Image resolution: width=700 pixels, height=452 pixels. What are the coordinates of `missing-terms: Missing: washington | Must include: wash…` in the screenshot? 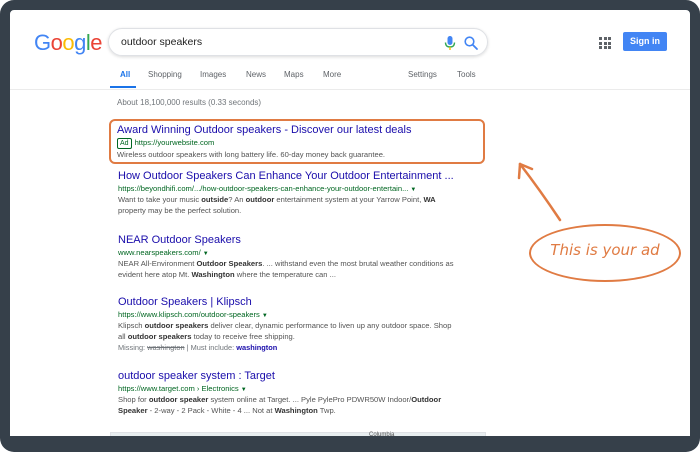 It's located at (288, 347).